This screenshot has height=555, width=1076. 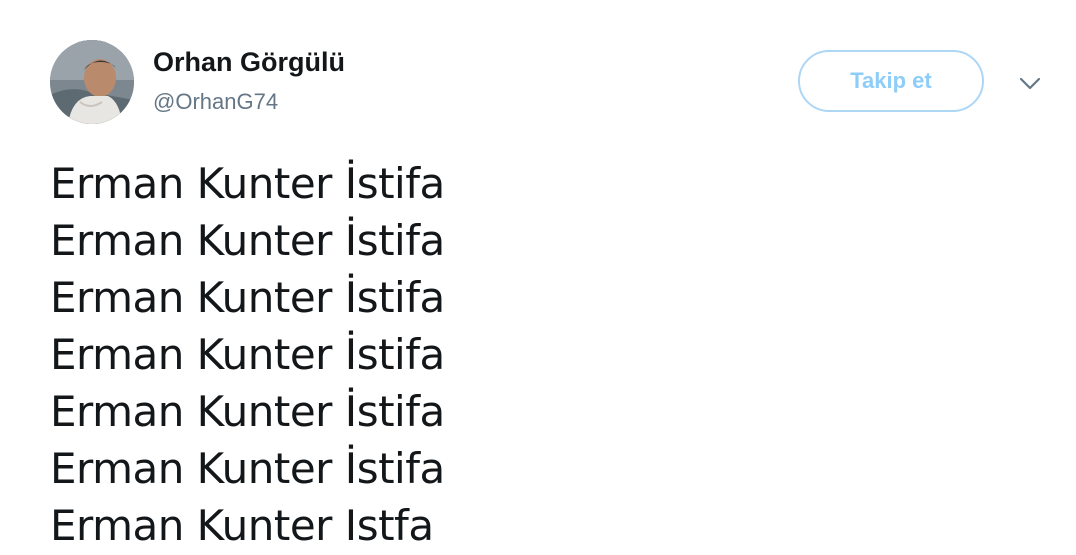 I want to click on follow-button: Takip et, so click(x=891, y=81).